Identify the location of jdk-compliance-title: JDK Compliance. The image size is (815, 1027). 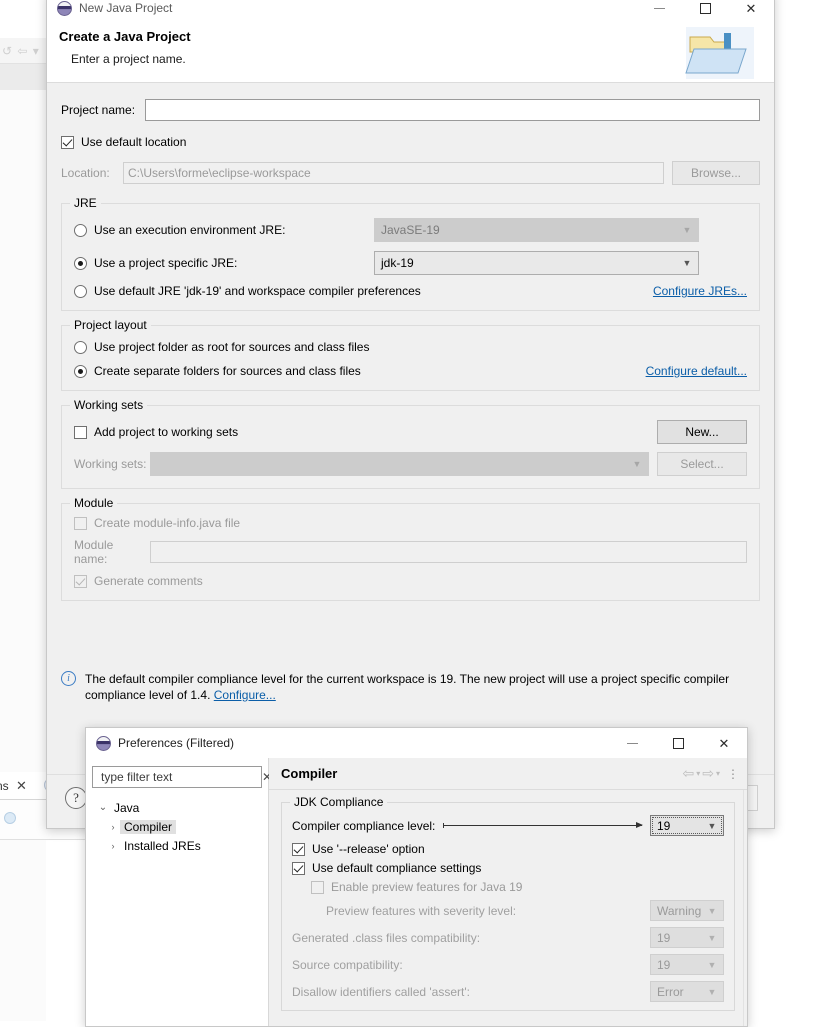
(338, 802).